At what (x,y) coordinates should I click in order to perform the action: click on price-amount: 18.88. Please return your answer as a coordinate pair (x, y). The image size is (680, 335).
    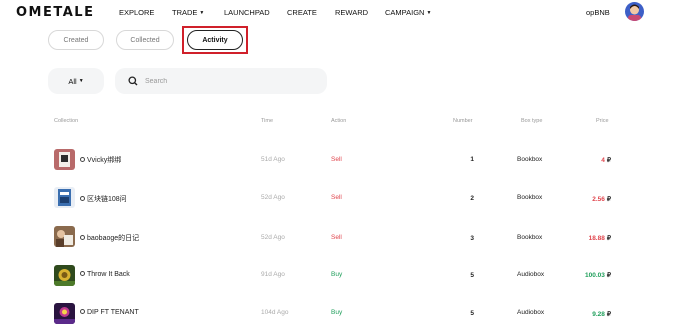
    Looking at the image, I should click on (596, 238).